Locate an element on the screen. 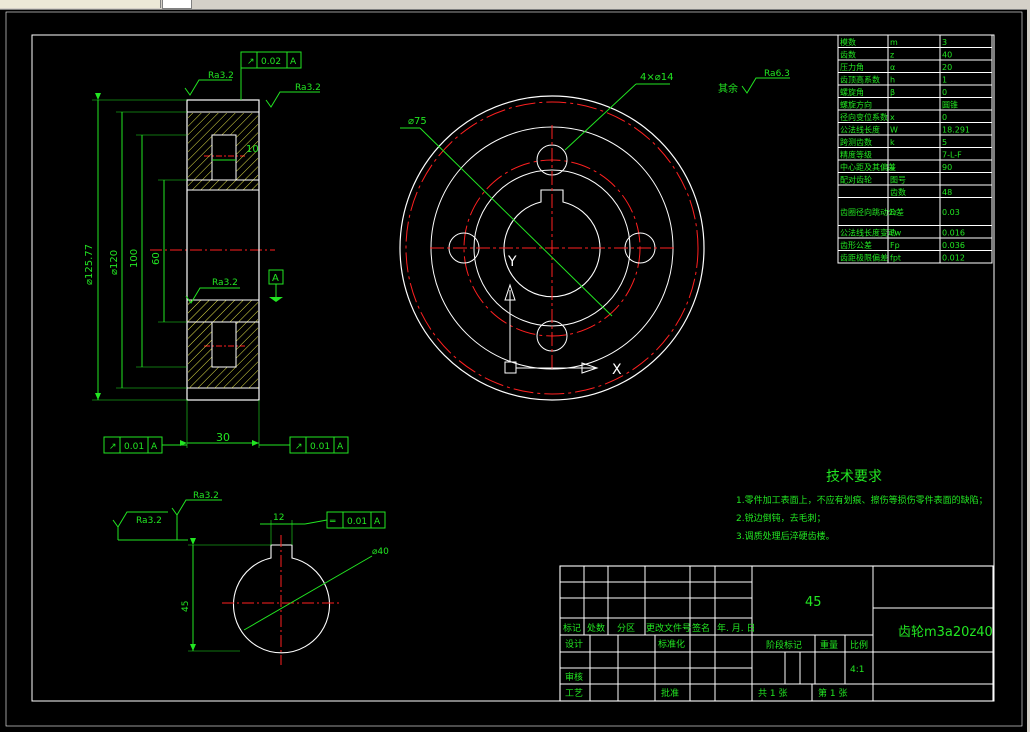 This screenshot has width=1030, height=732. svg-text: 标记 is located at coordinates (572, 628).